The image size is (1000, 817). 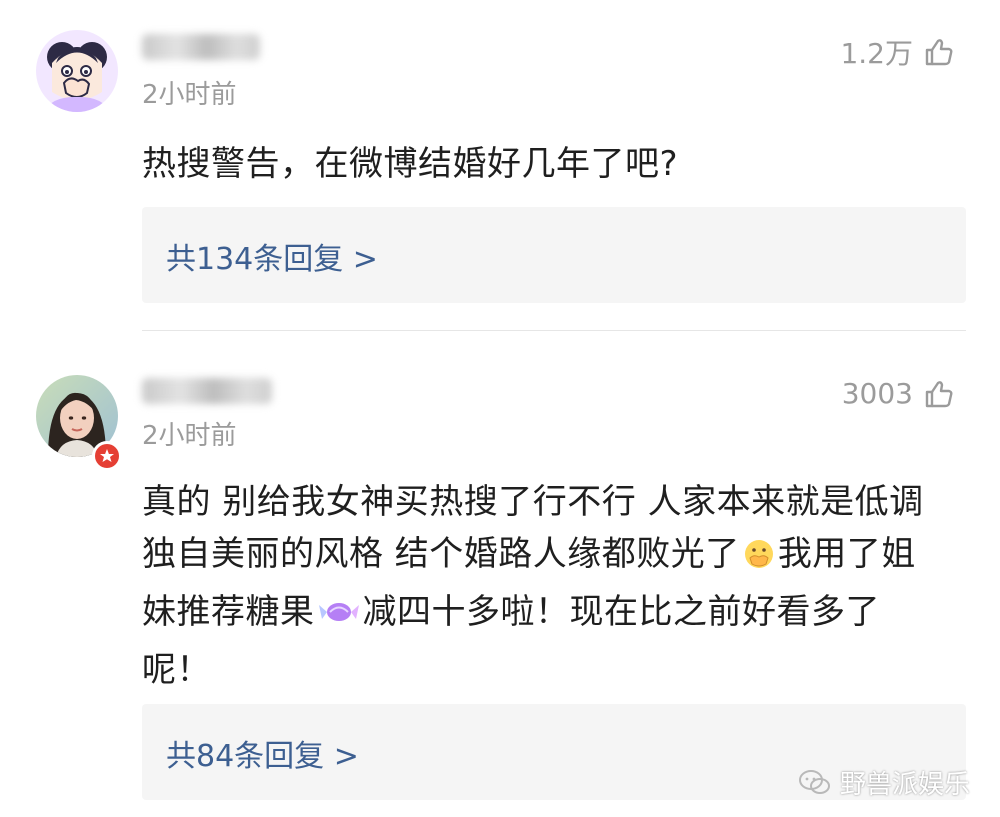 I want to click on reply-count-link: 共134条回复 >, so click(x=272, y=260).